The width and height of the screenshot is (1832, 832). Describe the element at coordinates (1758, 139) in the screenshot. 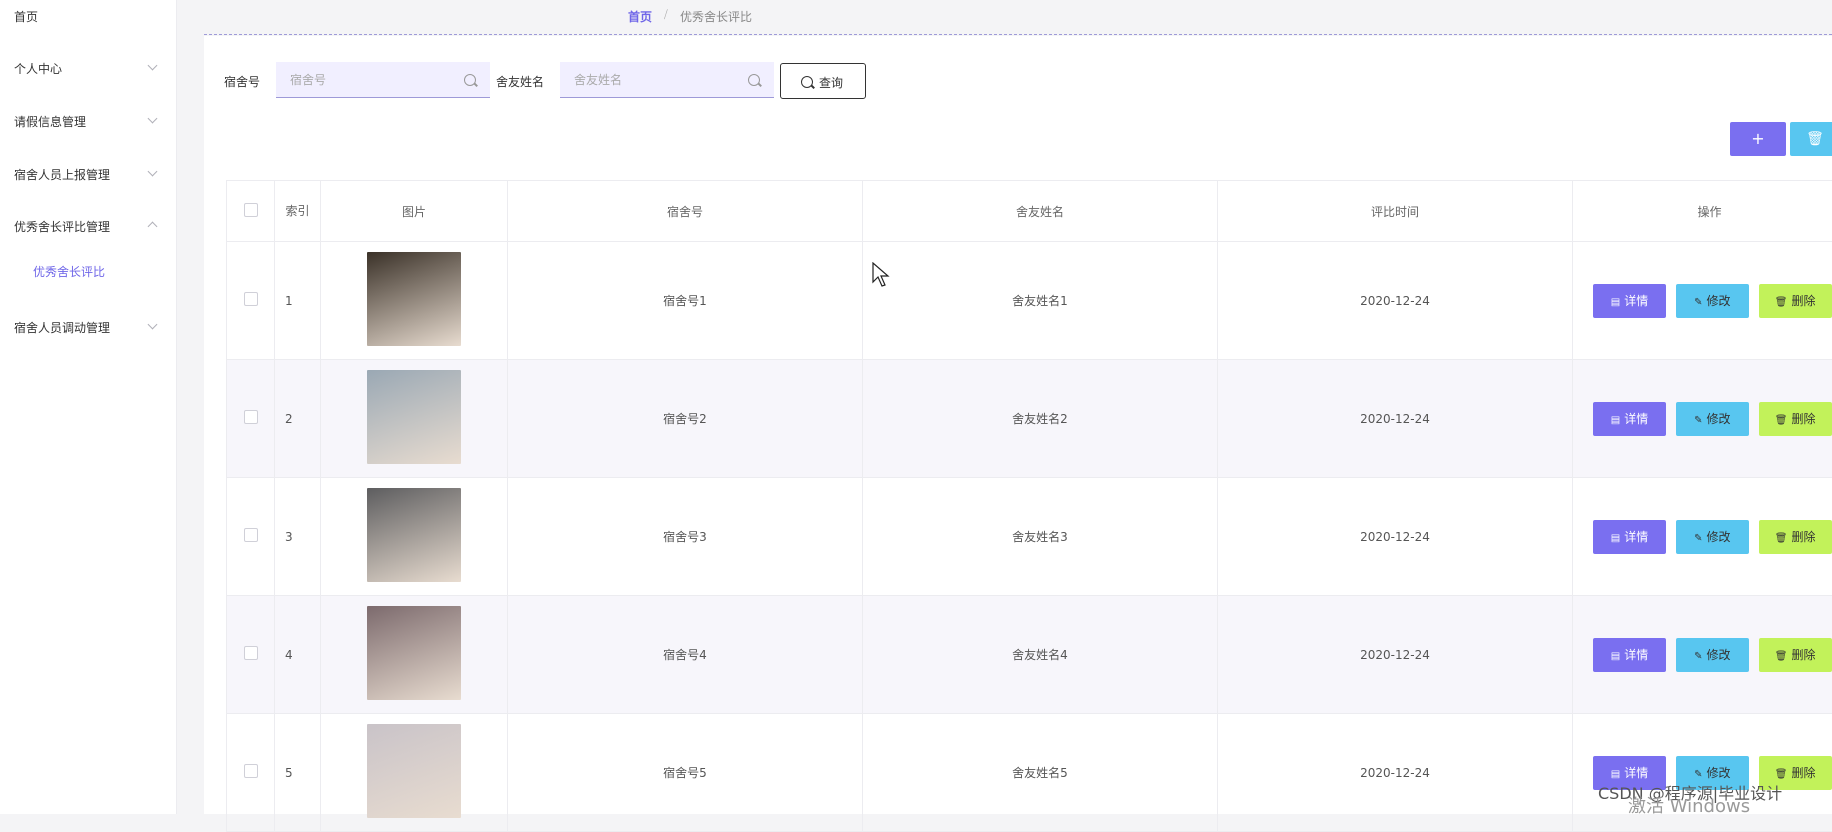

I see `add-button: +` at that location.